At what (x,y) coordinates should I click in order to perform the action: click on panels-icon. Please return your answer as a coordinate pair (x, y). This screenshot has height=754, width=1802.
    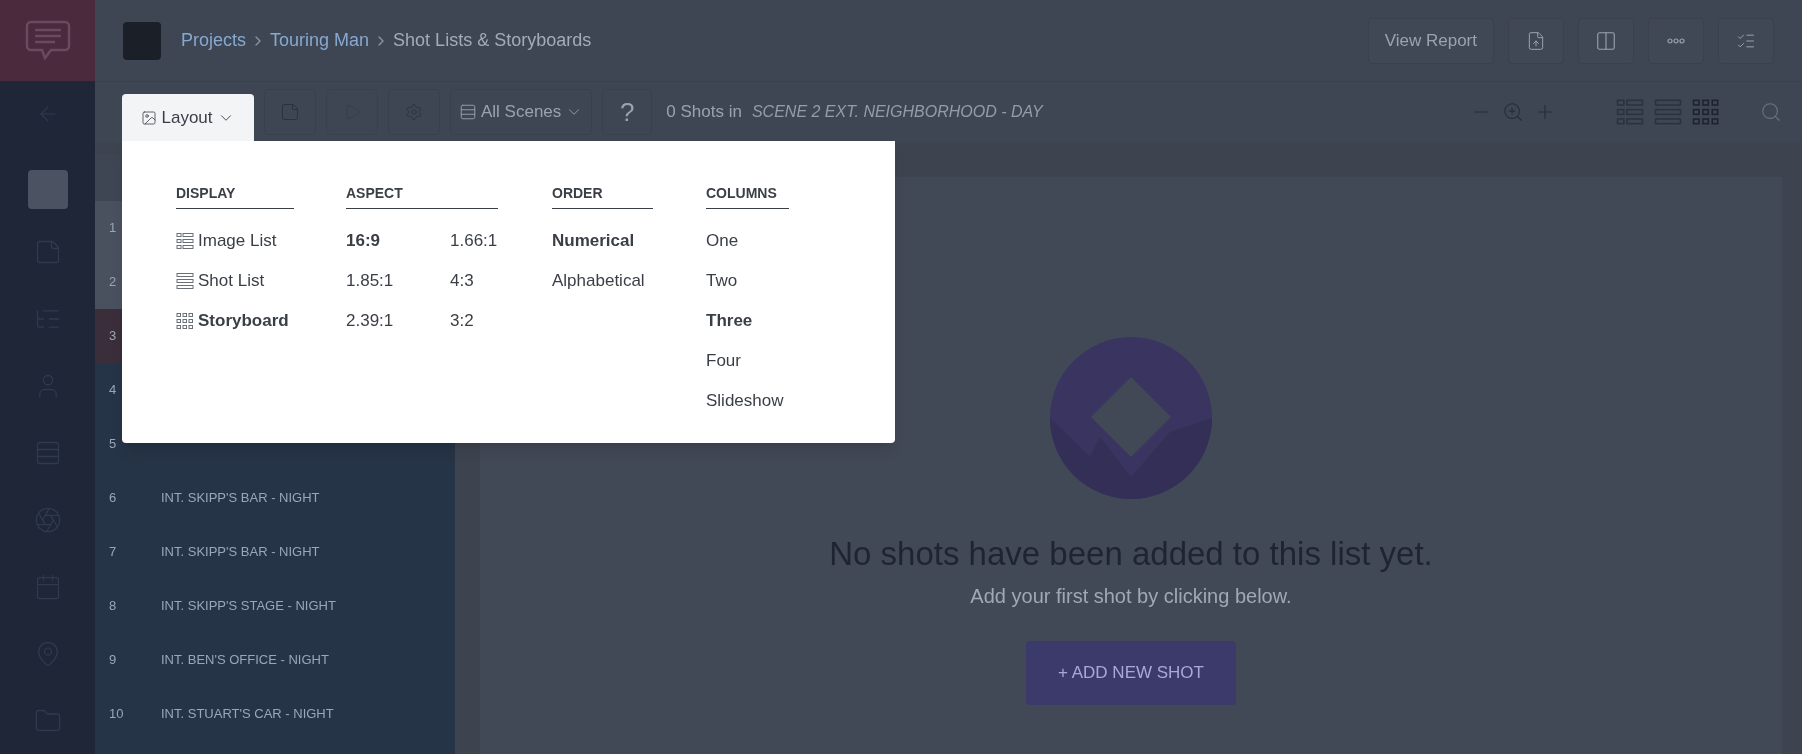
    Looking at the image, I should click on (1606, 40).